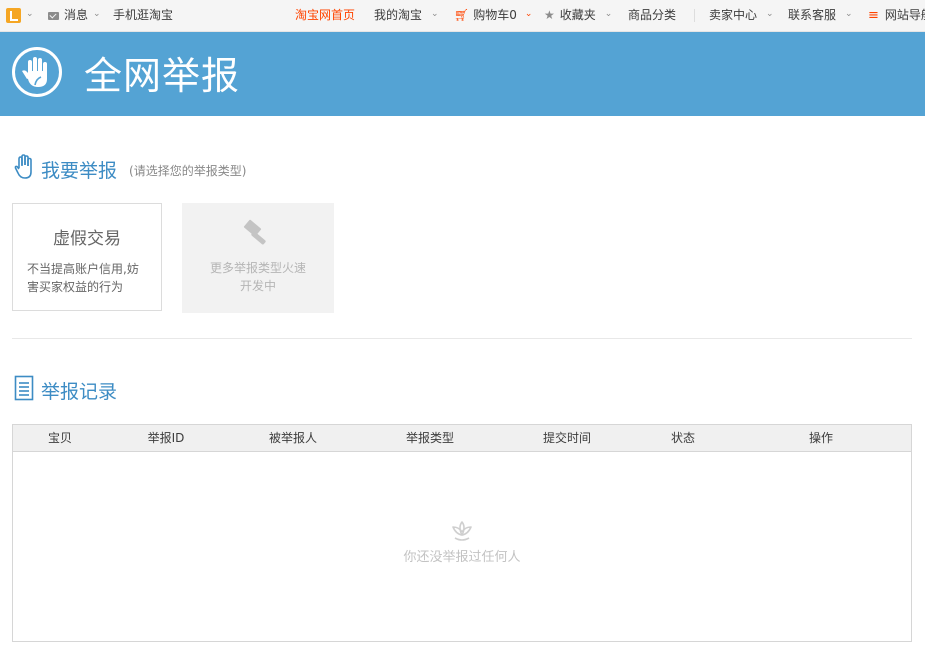  I want to click on card-title: 虚假交易, so click(87, 239).